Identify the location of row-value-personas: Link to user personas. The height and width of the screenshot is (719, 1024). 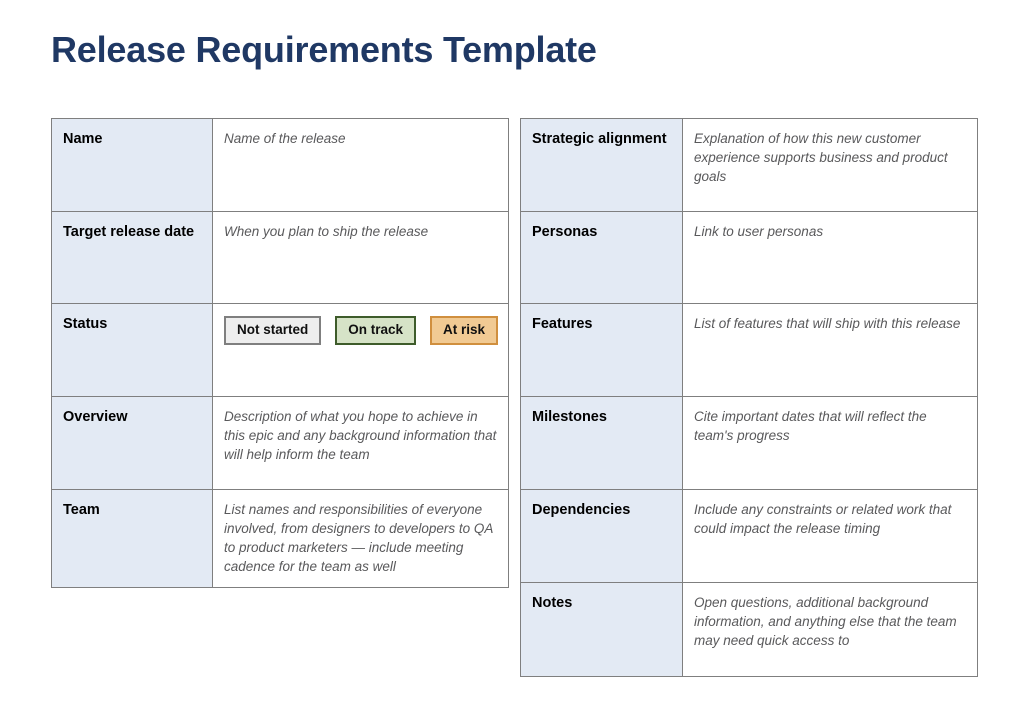
(830, 257).